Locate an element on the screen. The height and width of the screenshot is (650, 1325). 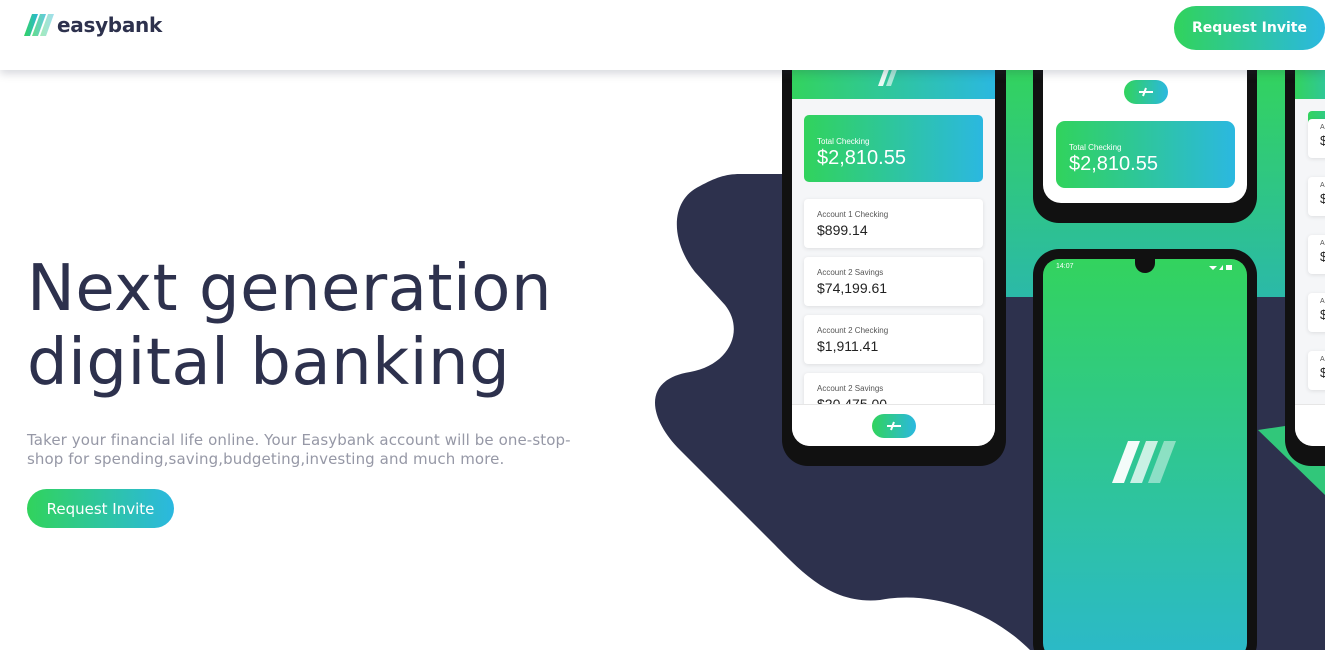
camera-notch is located at coordinates (1145, 266).